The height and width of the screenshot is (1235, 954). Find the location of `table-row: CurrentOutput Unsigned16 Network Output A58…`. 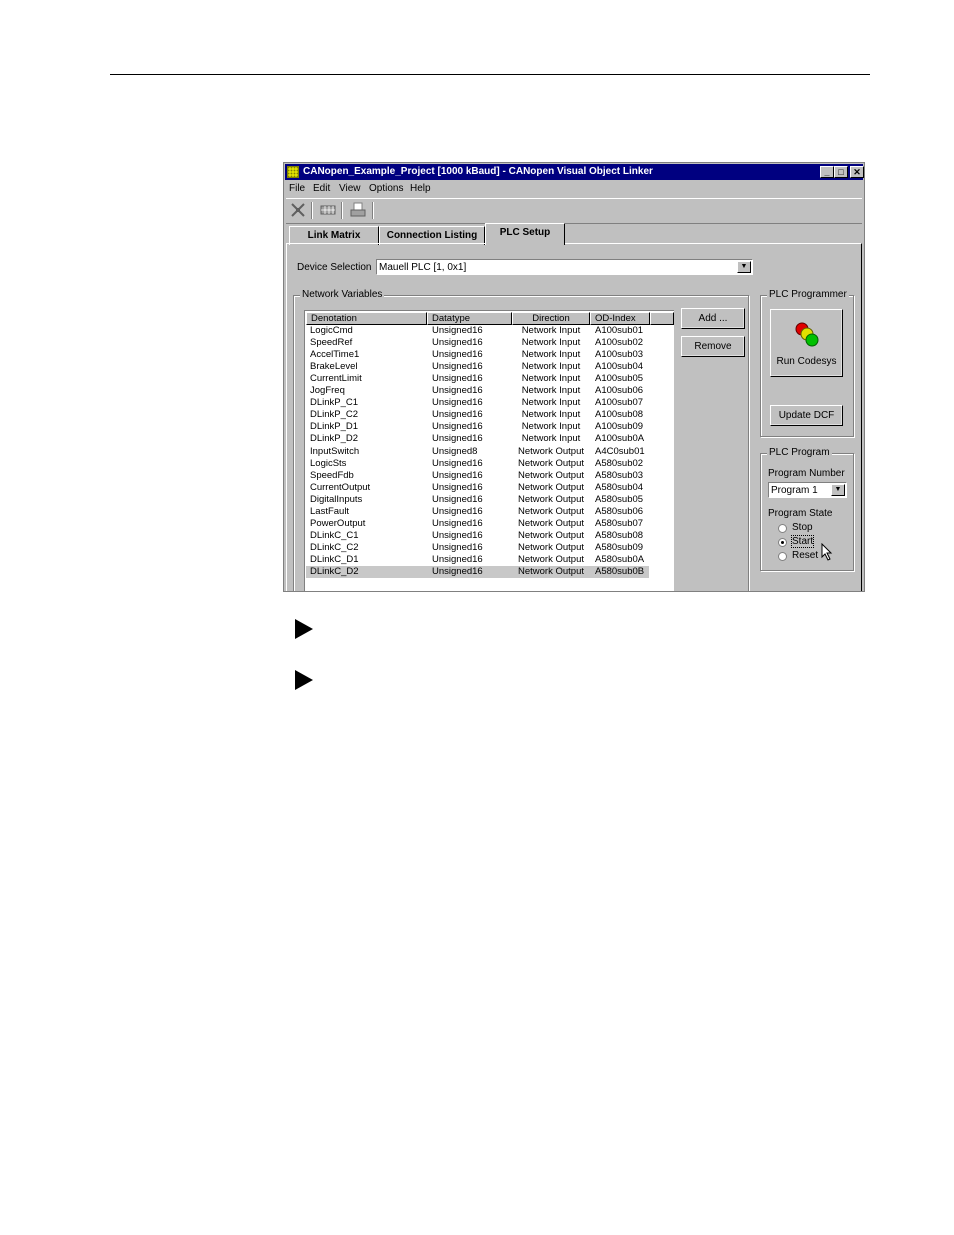

table-row: CurrentOutput Unsigned16 Network Output A58… is located at coordinates (477, 488).